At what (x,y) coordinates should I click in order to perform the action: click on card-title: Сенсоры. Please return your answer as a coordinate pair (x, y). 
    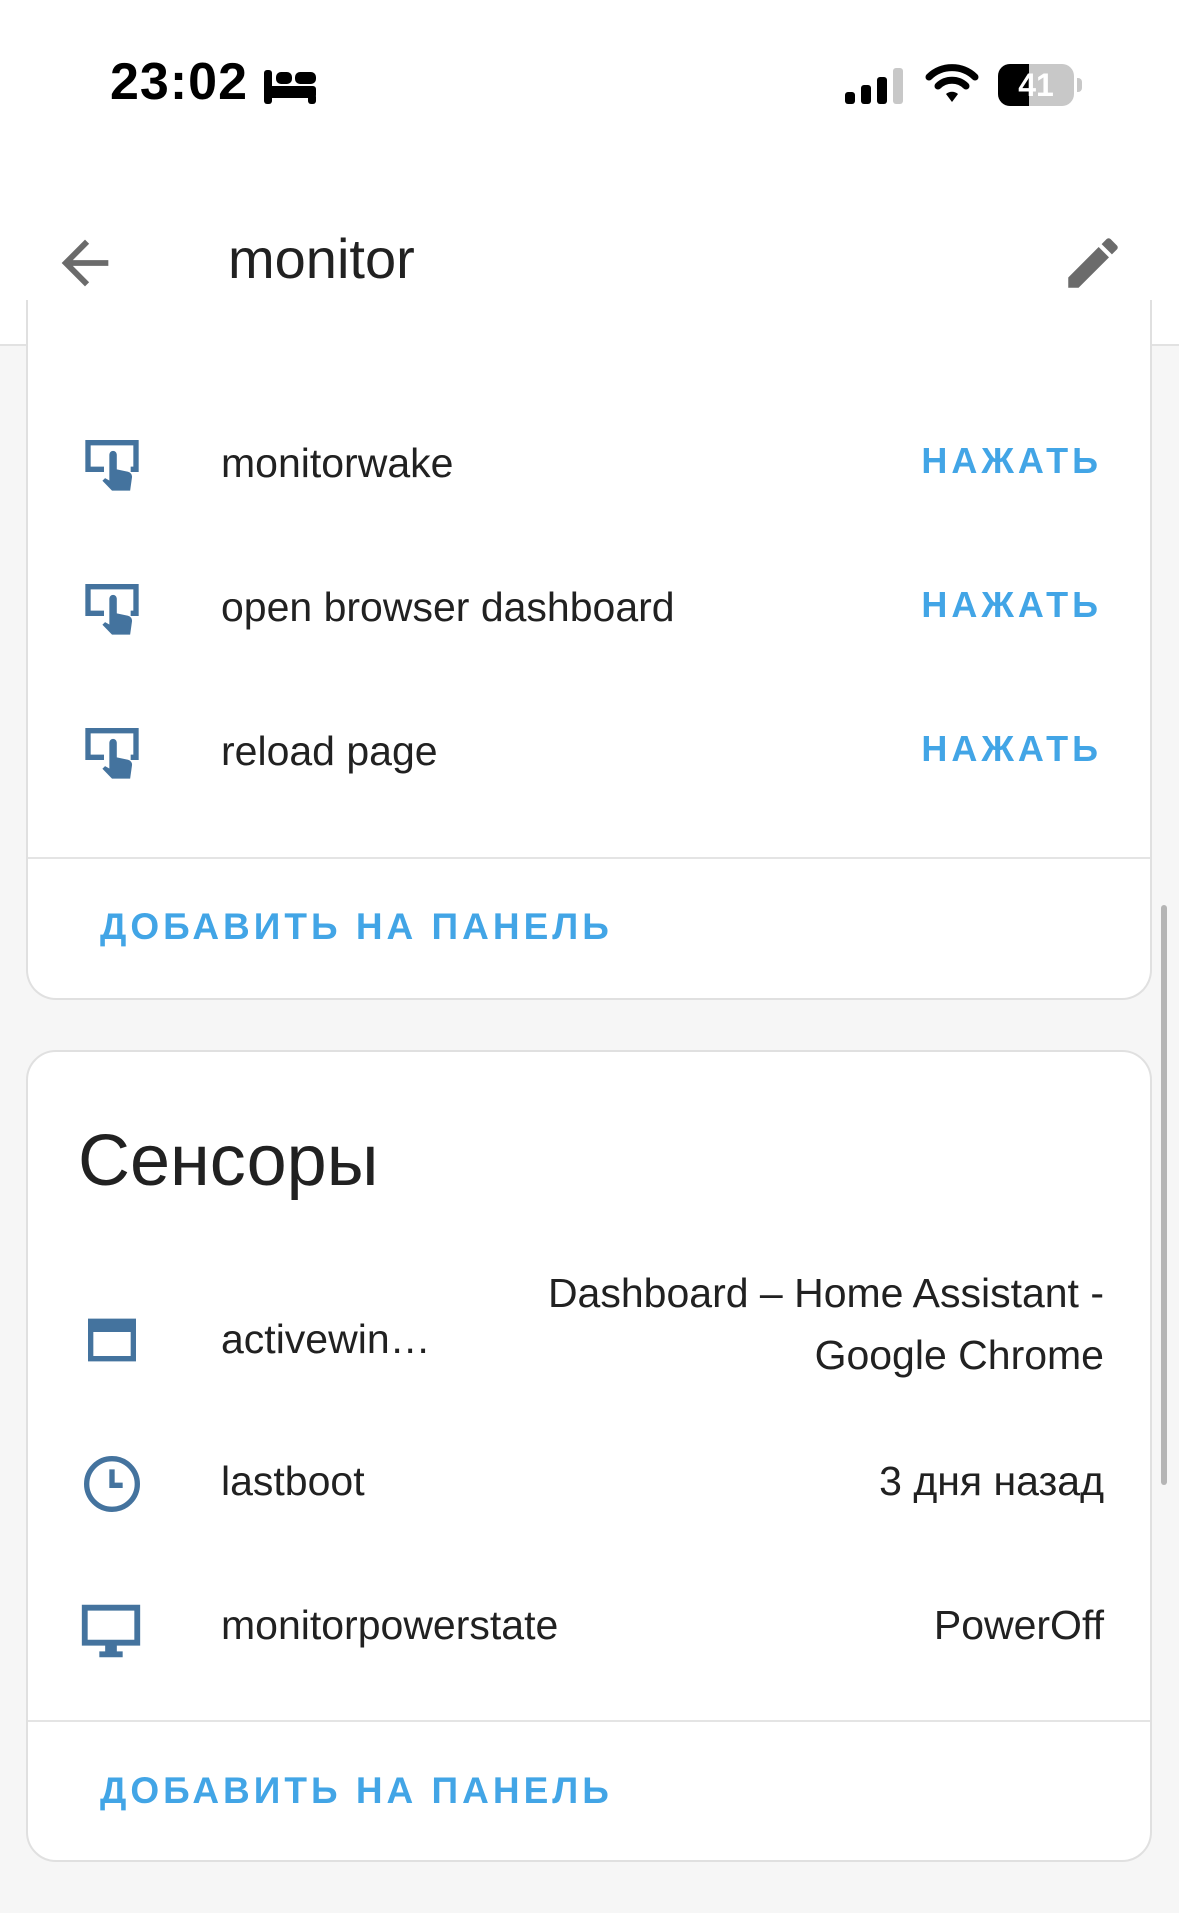
    Looking at the image, I should click on (228, 1161).